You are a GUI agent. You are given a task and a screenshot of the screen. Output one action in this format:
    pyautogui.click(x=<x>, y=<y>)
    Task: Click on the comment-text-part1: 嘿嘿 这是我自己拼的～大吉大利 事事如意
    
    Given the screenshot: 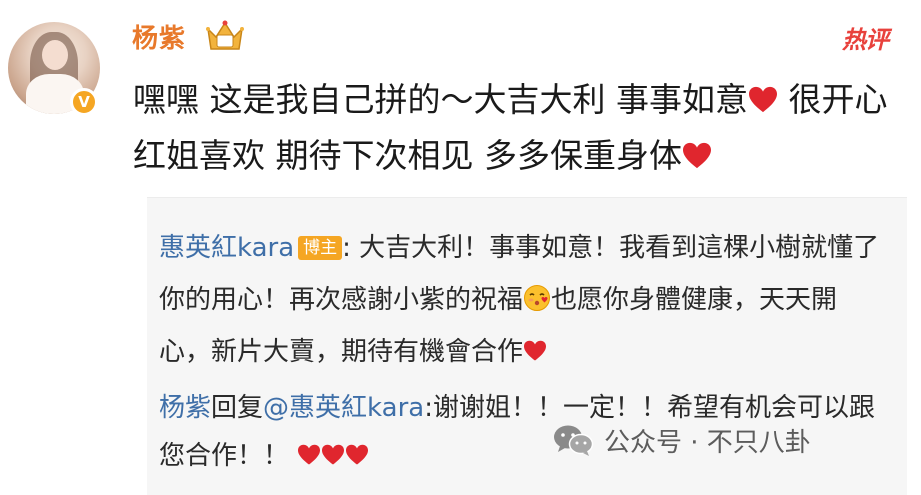 What is the action you would take?
    pyautogui.click(x=440, y=99)
    